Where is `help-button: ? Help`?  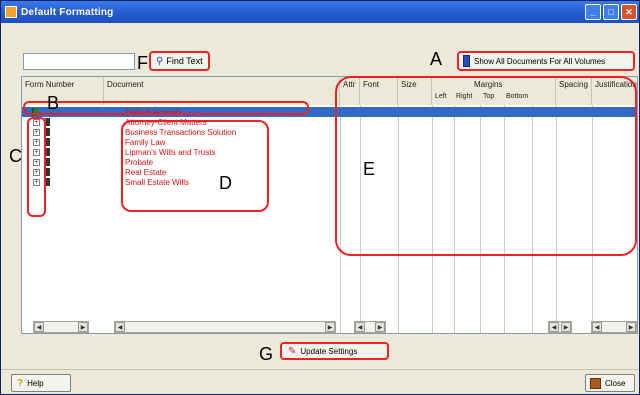 help-button: ? Help is located at coordinates (41, 383).